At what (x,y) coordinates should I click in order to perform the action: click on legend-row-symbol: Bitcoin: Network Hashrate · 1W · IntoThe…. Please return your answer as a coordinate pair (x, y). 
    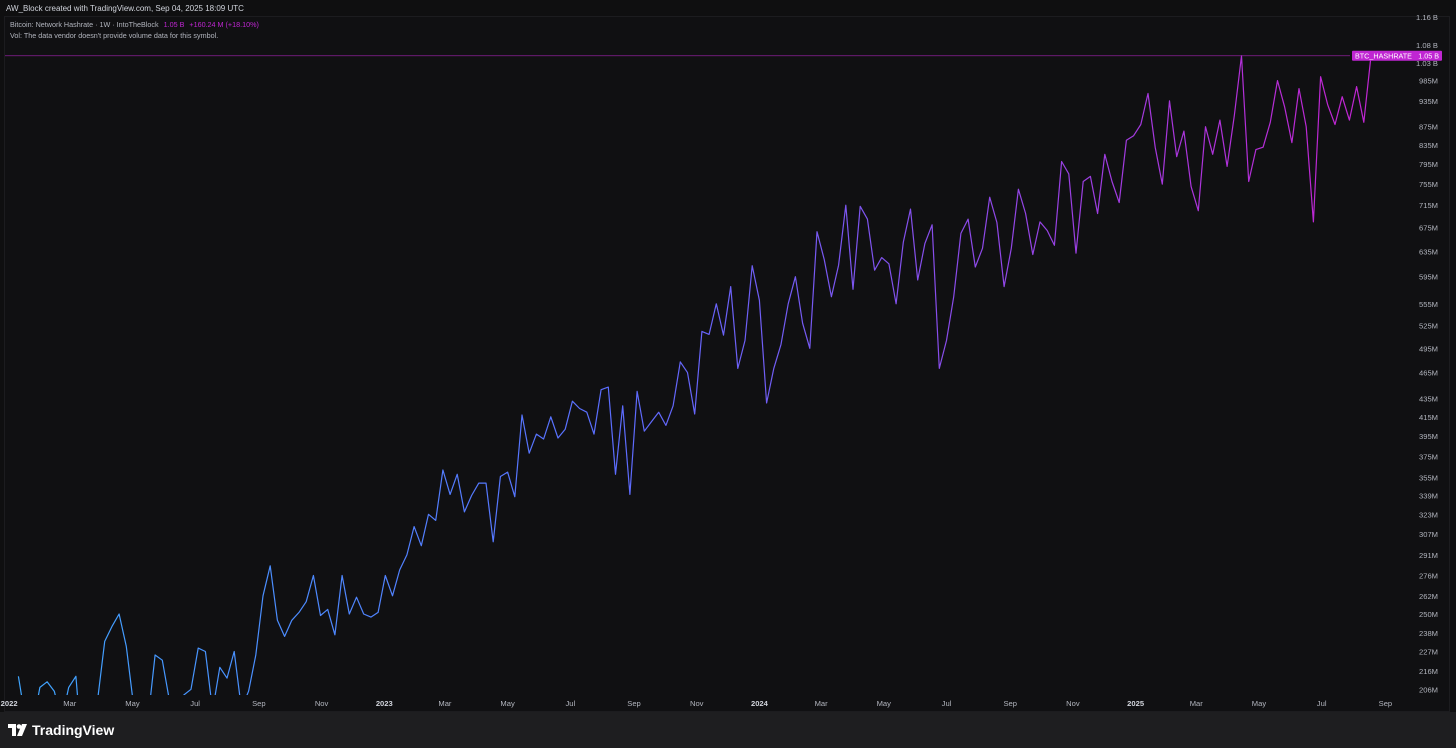
    Looking at the image, I should click on (134, 25).